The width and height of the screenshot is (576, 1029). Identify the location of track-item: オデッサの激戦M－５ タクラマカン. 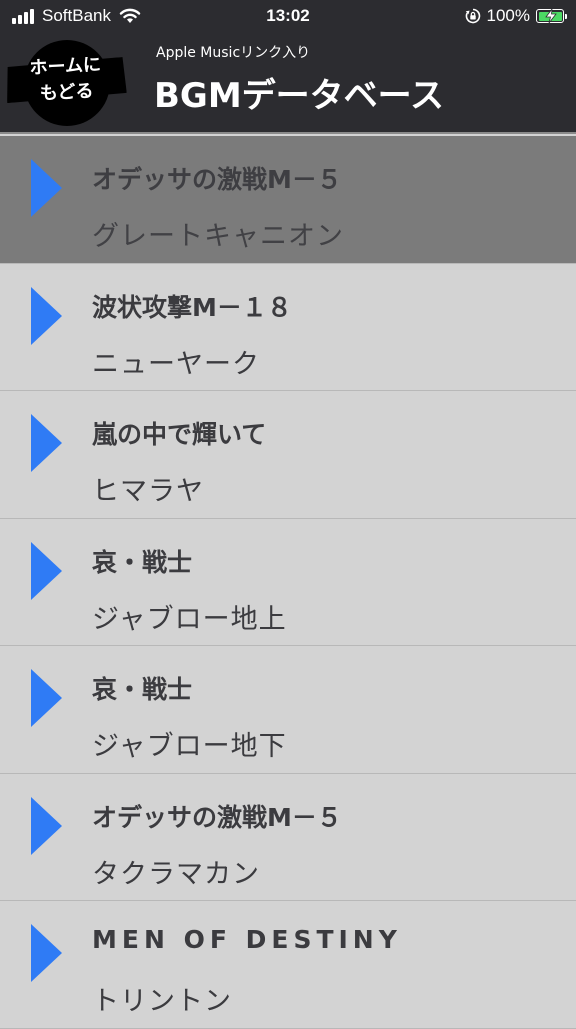
(288, 837).